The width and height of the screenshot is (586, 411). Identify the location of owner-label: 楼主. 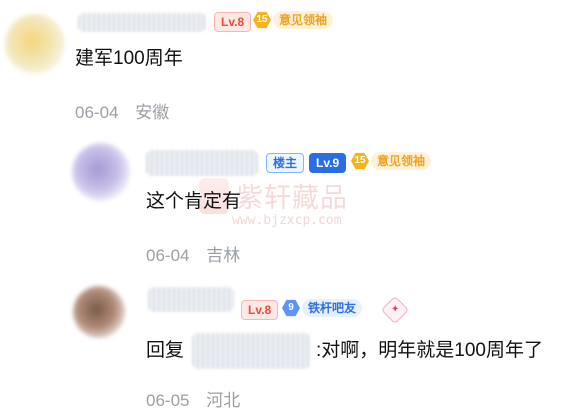
(285, 163).